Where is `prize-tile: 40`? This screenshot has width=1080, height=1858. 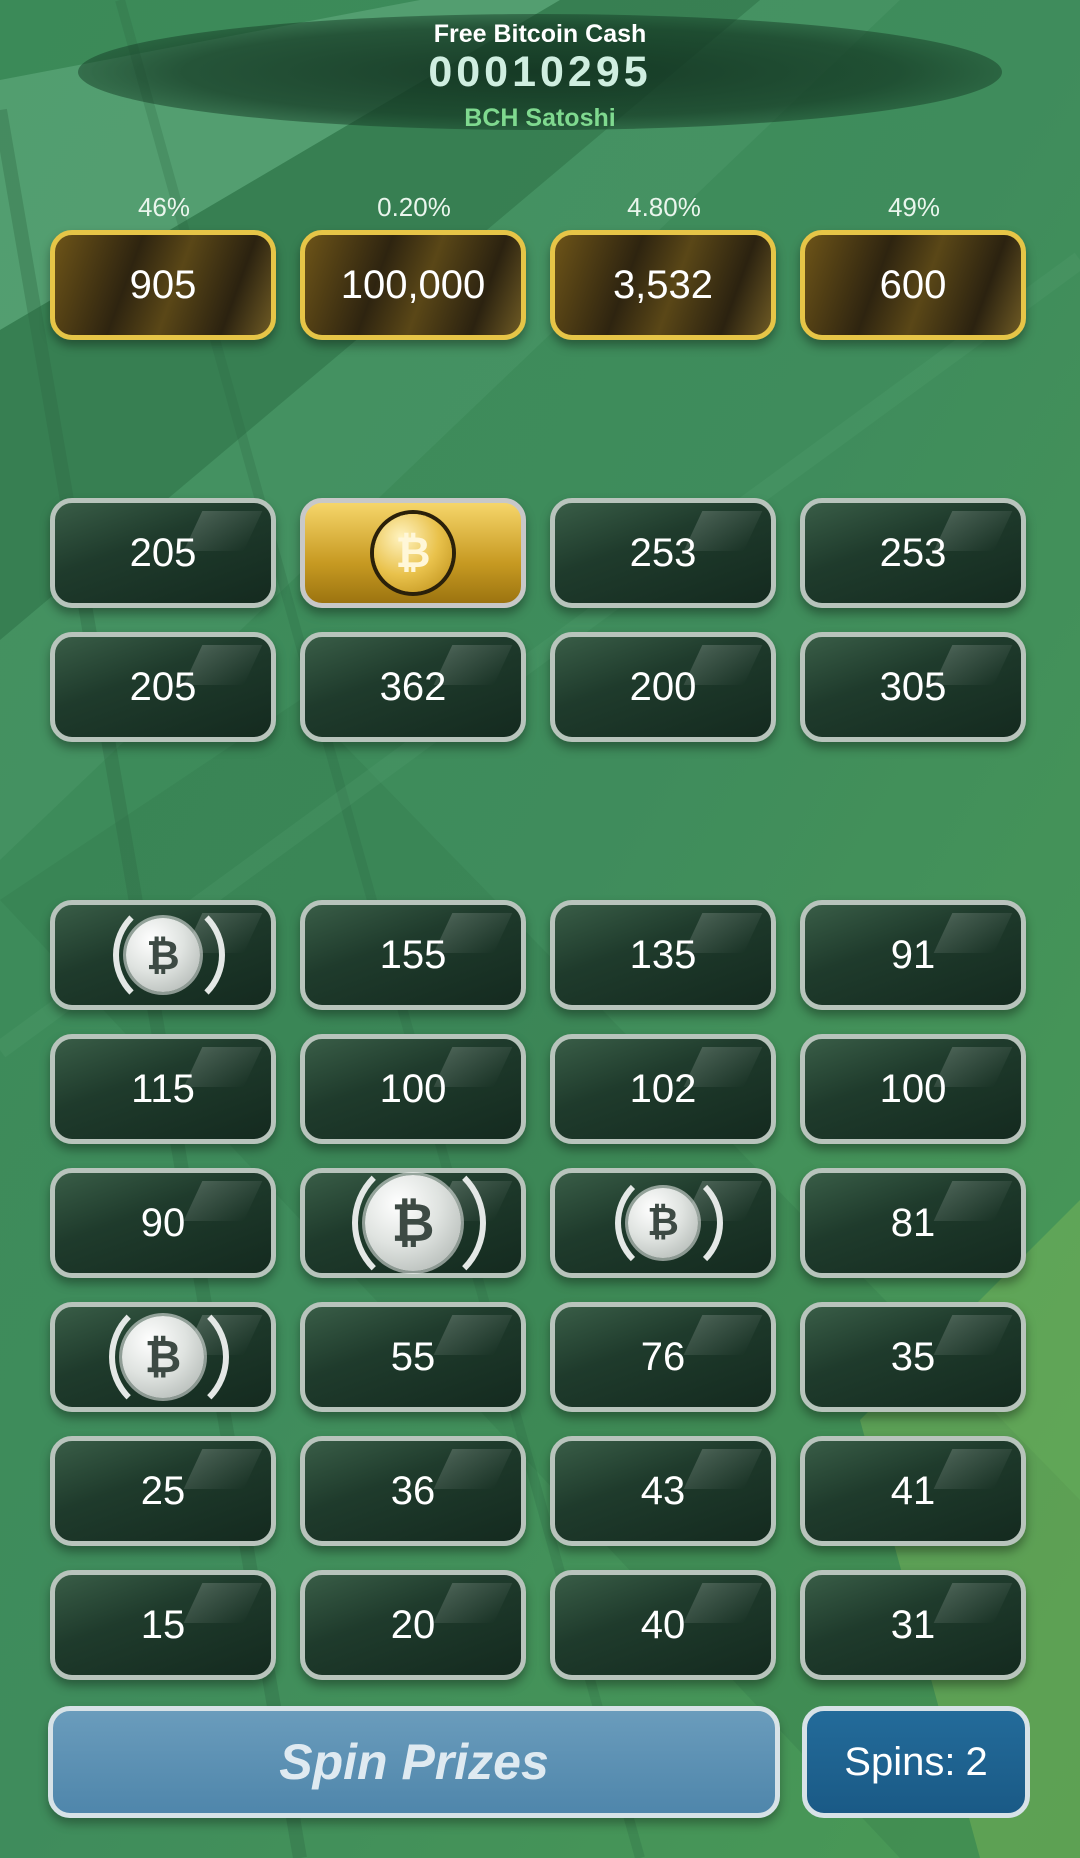
prize-tile: 40 is located at coordinates (663, 1625).